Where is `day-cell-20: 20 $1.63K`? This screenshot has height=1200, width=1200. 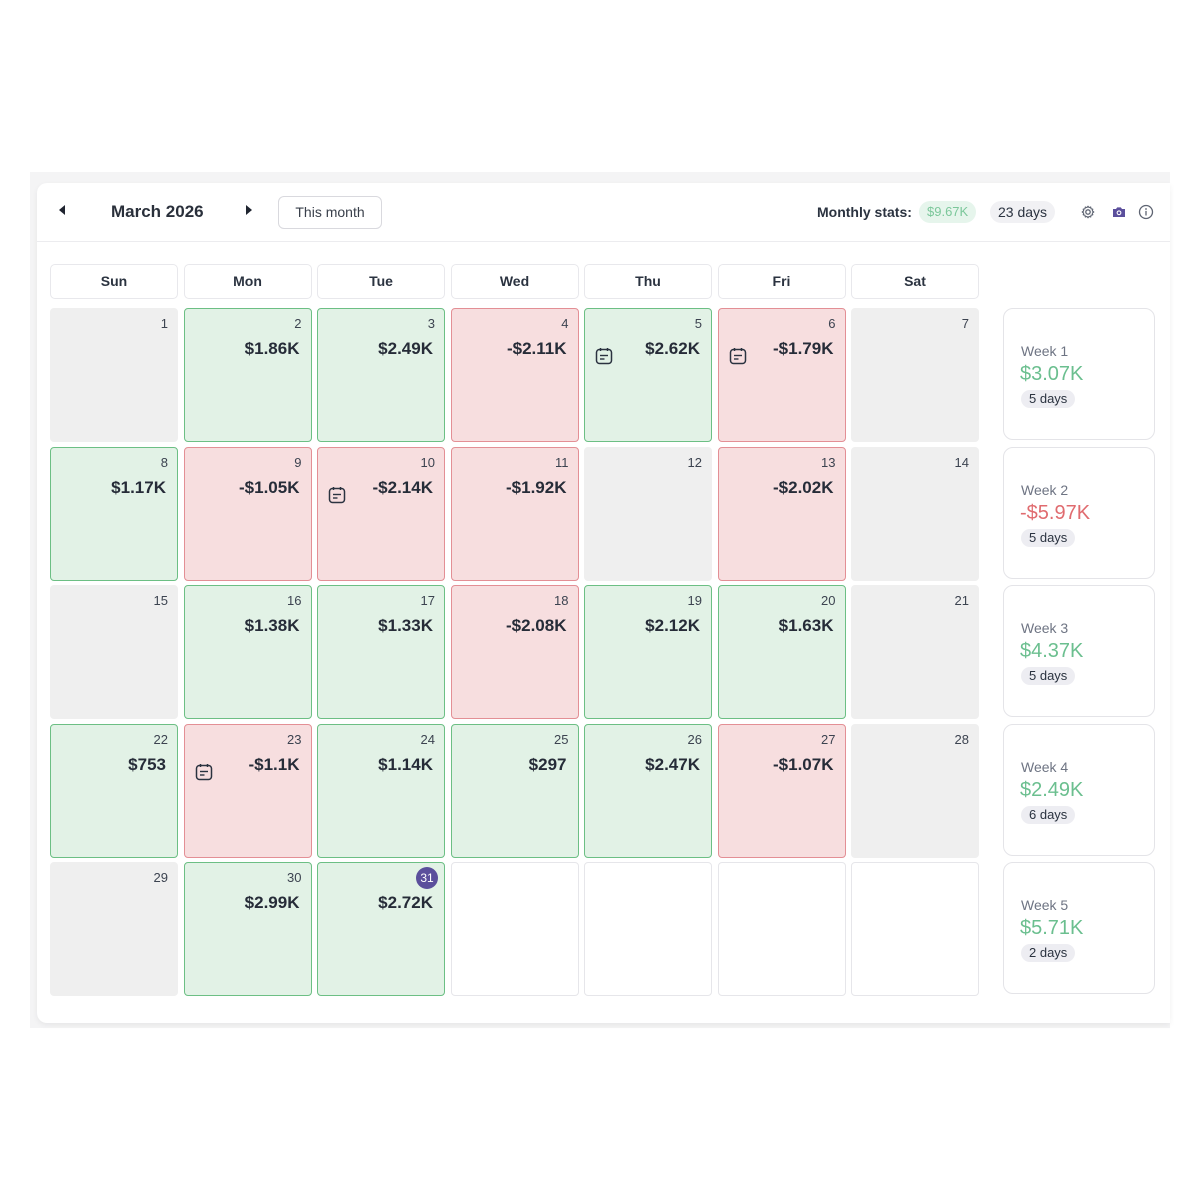
day-cell-20: 20 $1.63K is located at coordinates (781, 652).